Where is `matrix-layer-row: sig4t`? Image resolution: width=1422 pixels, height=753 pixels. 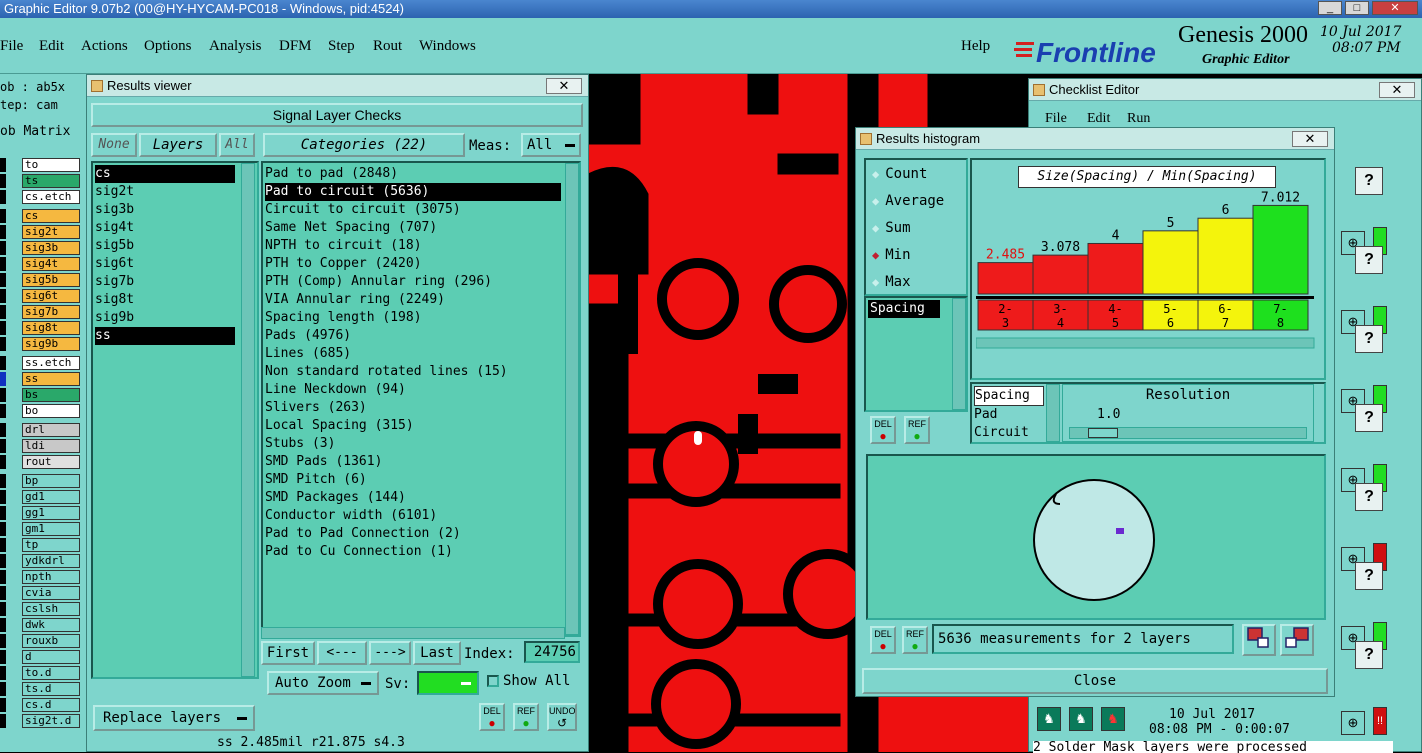 matrix-layer-row: sig4t is located at coordinates (43, 265).